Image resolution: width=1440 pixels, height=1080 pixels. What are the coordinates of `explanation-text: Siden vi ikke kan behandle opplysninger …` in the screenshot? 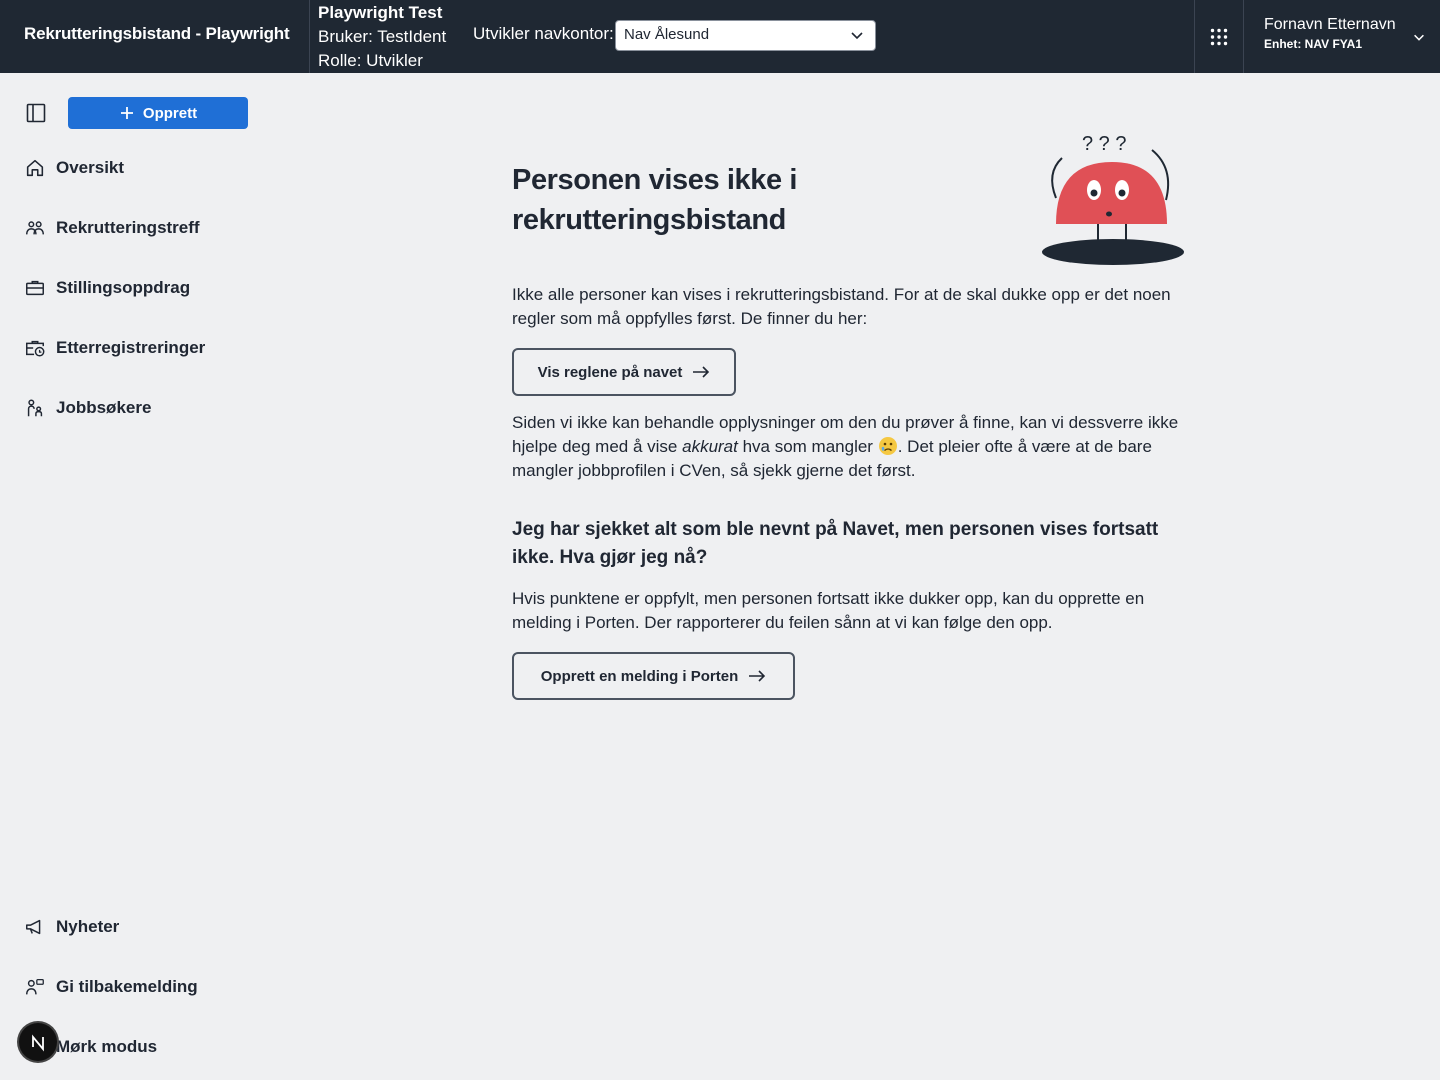 It's located at (845, 446).